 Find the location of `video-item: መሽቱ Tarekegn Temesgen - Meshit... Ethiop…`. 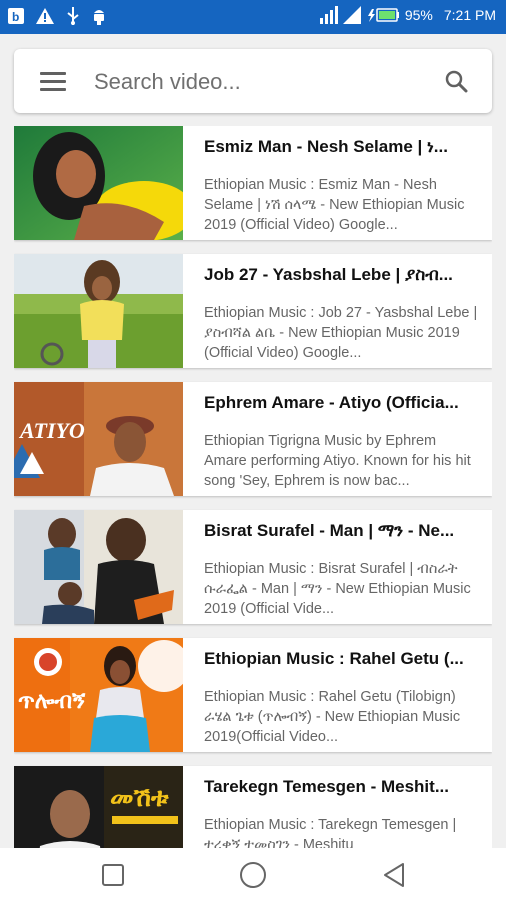

video-item: መሽቱ Tarekegn Temesgen - Meshit... Ethiop… is located at coordinates (253, 807).